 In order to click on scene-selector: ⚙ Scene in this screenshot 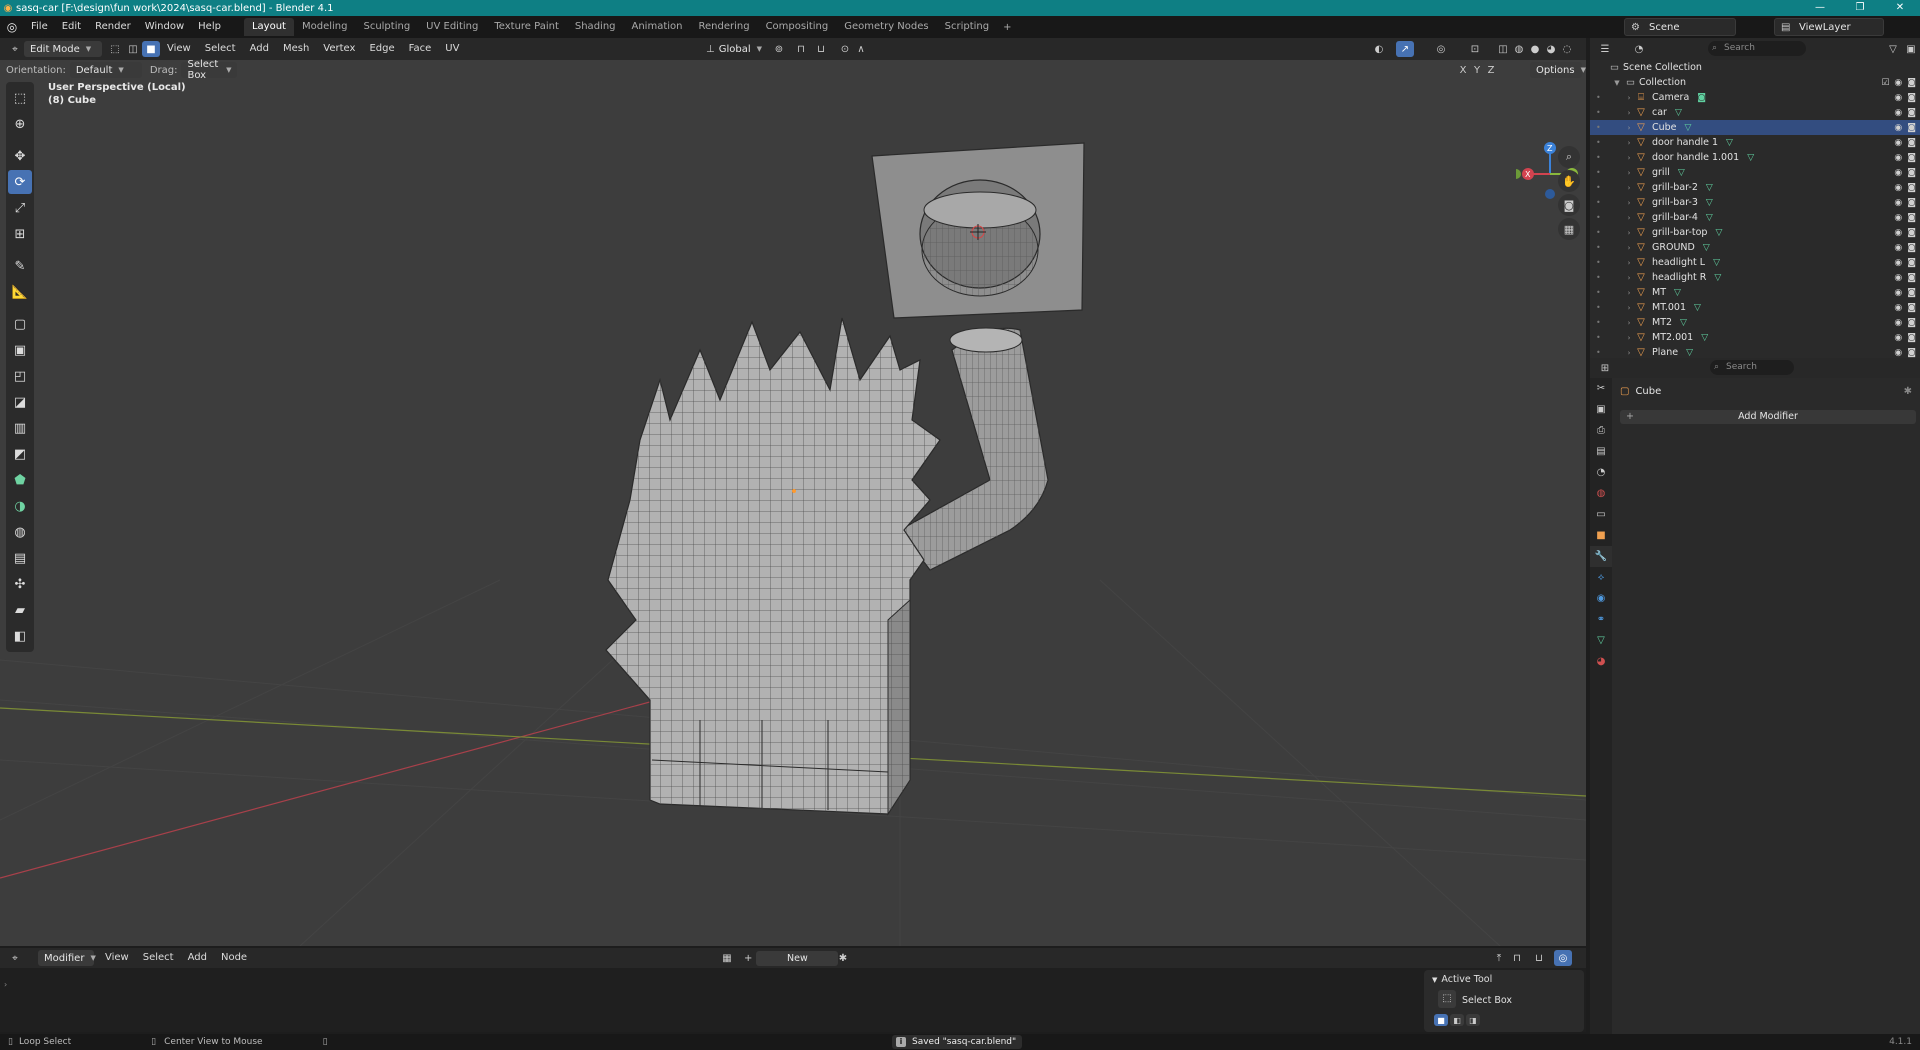, I will do `click(1680, 27)`.